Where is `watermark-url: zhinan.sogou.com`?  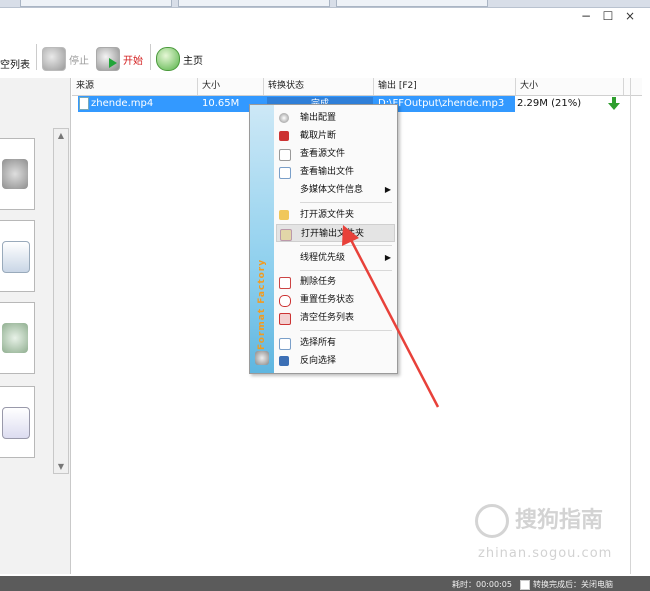
watermark-url: zhinan.sogou.com is located at coordinates (545, 553).